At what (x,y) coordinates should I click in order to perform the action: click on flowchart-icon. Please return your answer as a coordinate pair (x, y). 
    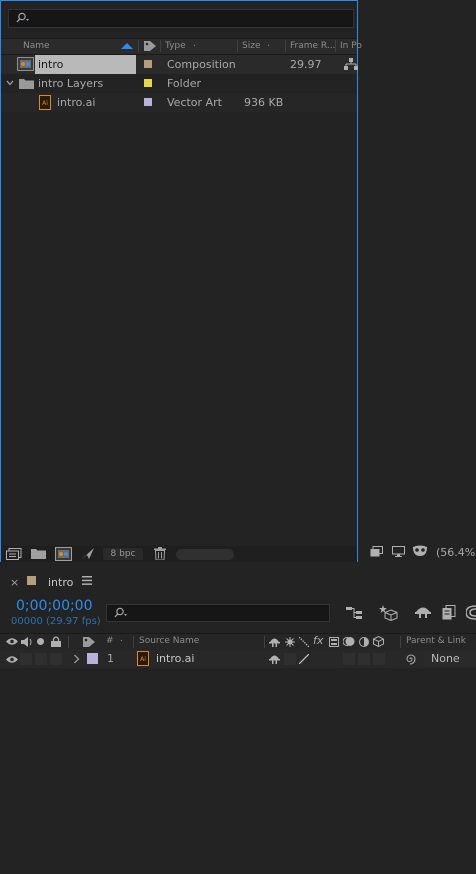
    Looking at the image, I should click on (351, 64).